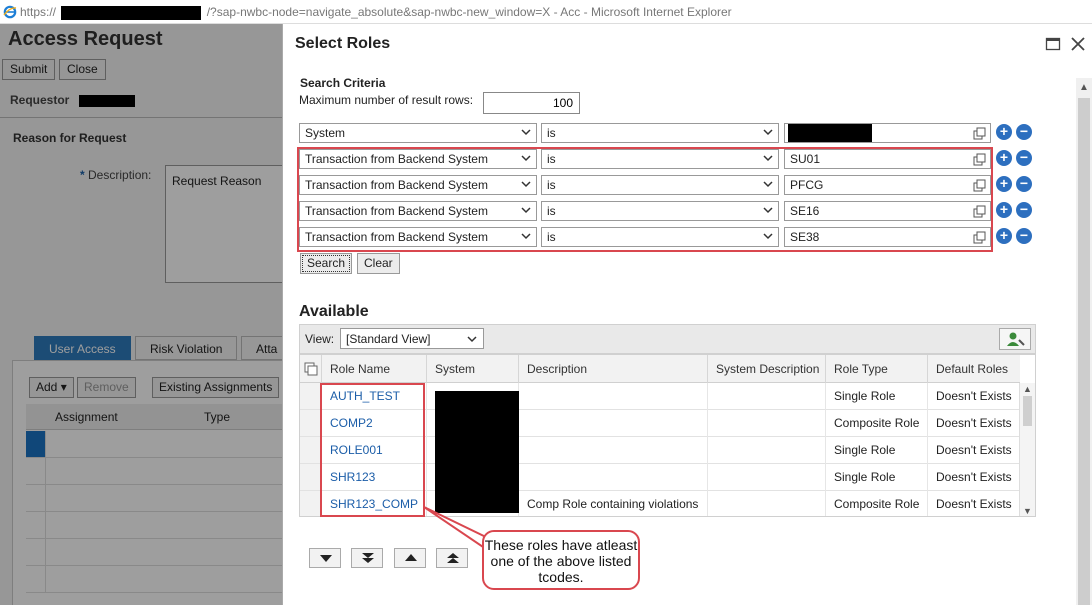 This screenshot has width=1092, height=605. Describe the element at coordinates (82, 69) in the screenshot. I see `close-page-button: Close` at that location.